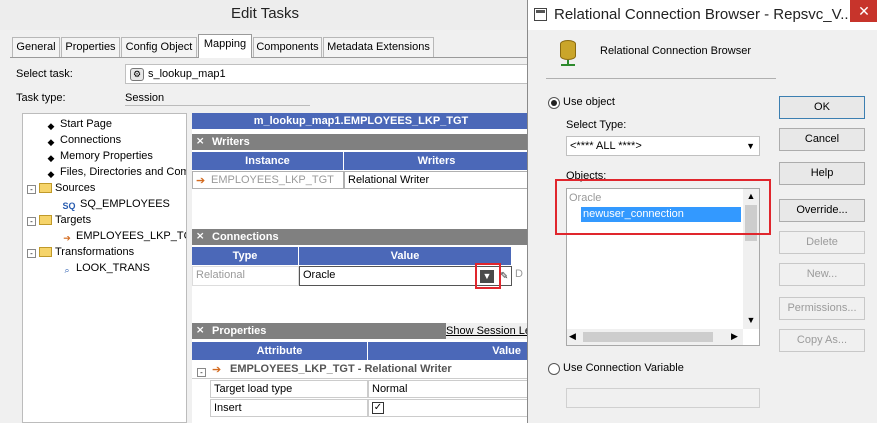 This screenshot has height=423, width=877. What do you see at coordinates (568, 52) in the screenshot?
I see `database-icon` at bounding box center [568, 52].